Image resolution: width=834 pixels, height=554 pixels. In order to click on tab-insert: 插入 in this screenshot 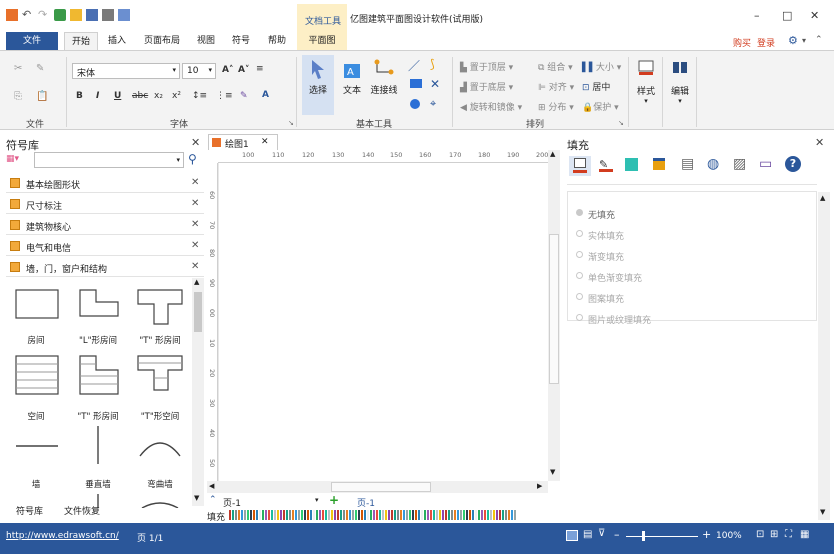, I will do `click(117, 41)`.